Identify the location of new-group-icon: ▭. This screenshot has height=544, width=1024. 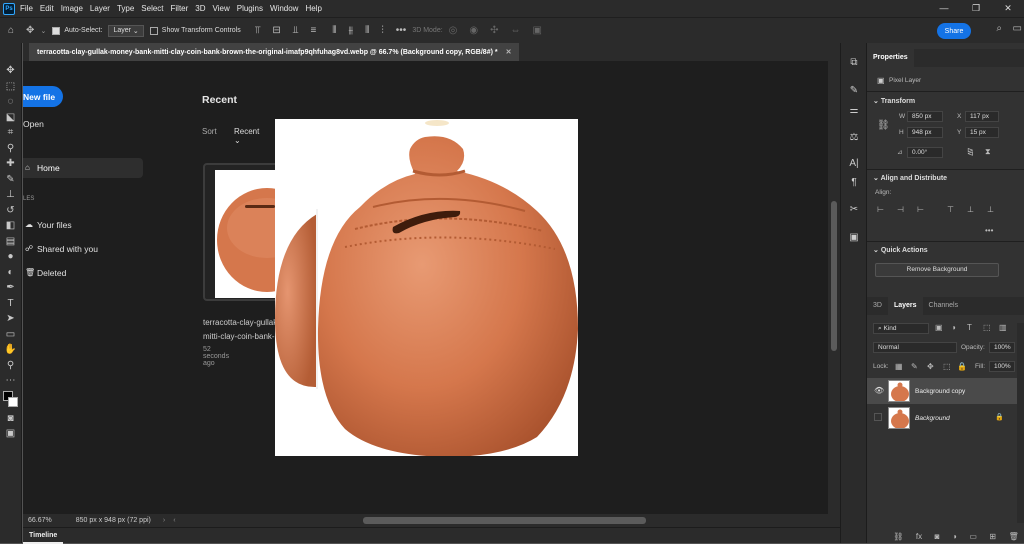
(973, 536).